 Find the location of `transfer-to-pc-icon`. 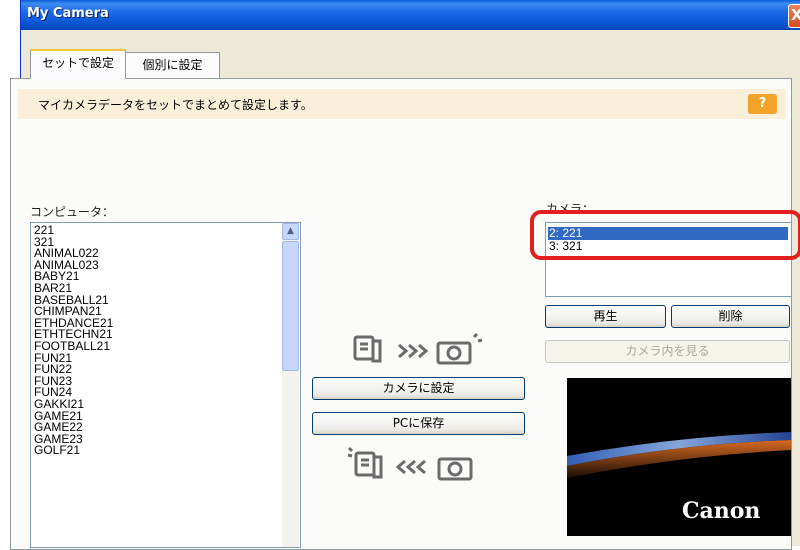

transfer-to-pc-icon is located at coordinates (410, 463).